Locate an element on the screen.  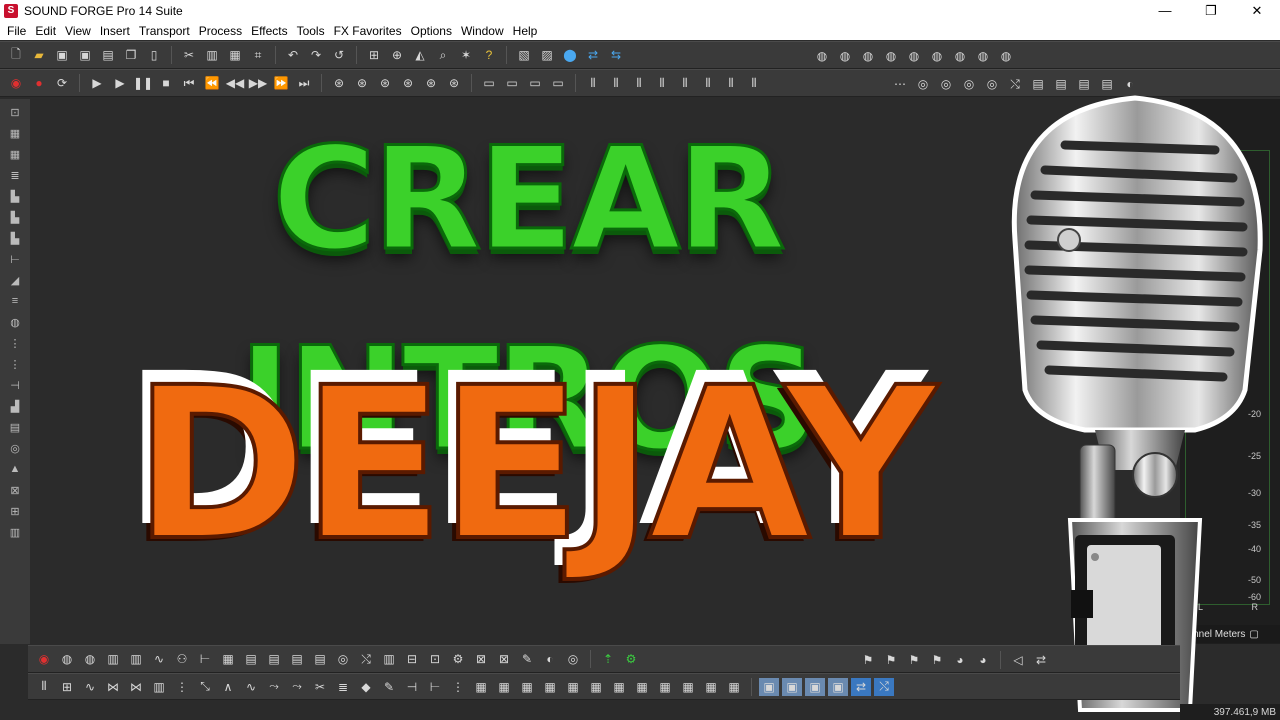
new-file-icon: 🗋 is located at coordinates (16, 55).